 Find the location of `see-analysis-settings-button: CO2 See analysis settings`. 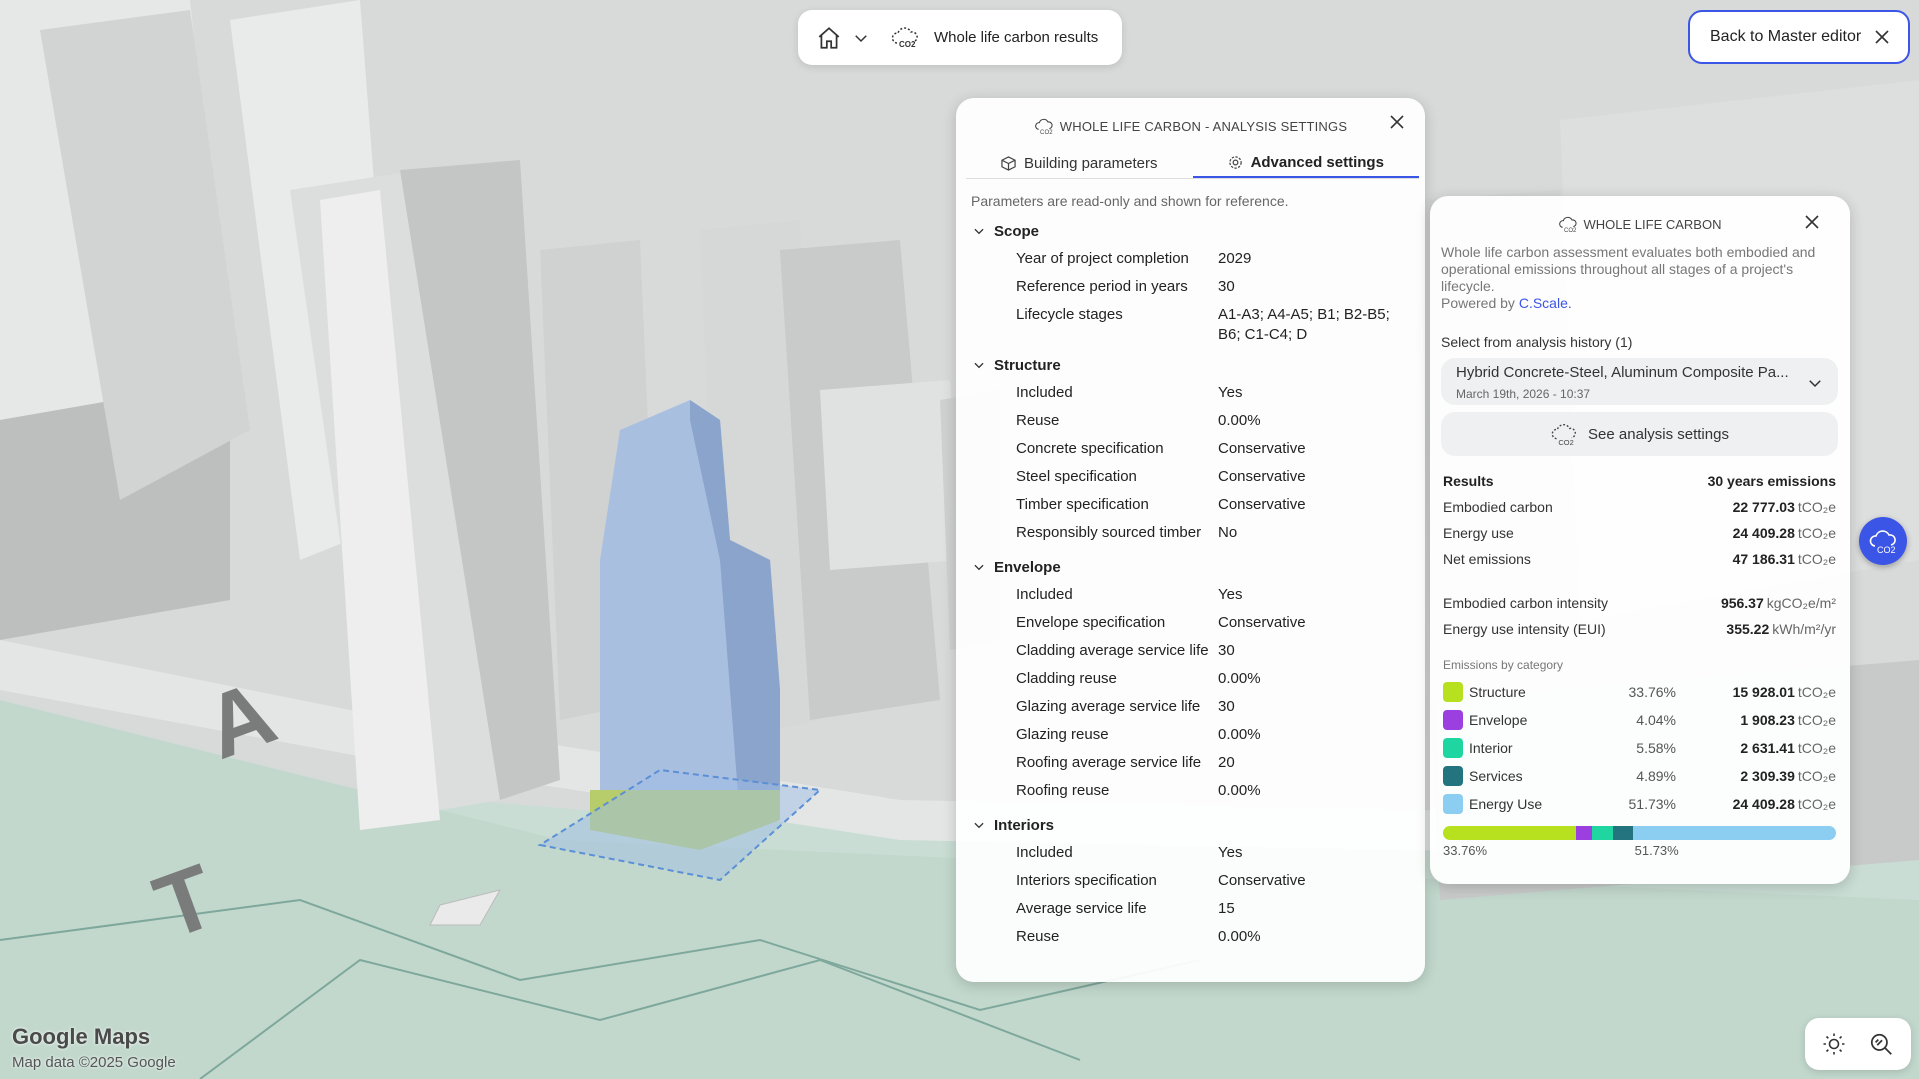

see-analysis-settings-button: CO2 See analysis settings is located at coordinates (1639, 434).